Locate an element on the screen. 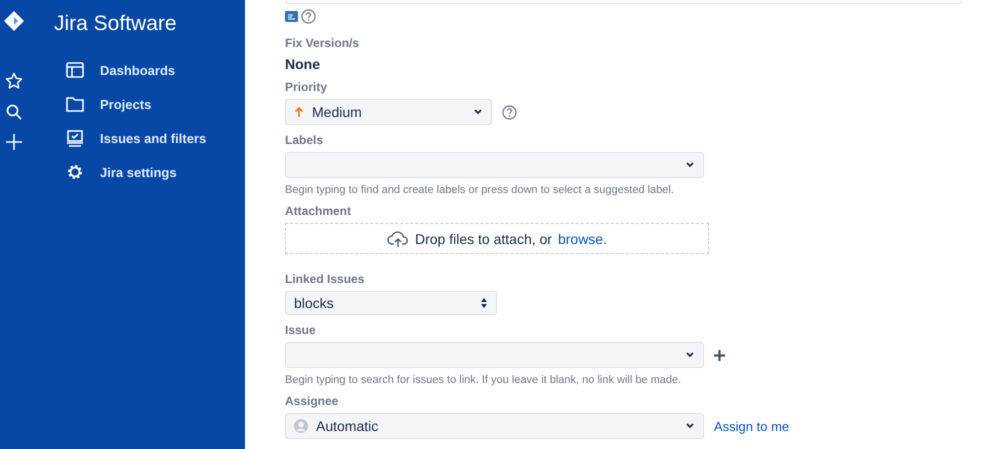  field-label: Labels is located at coordinates (304, 140).